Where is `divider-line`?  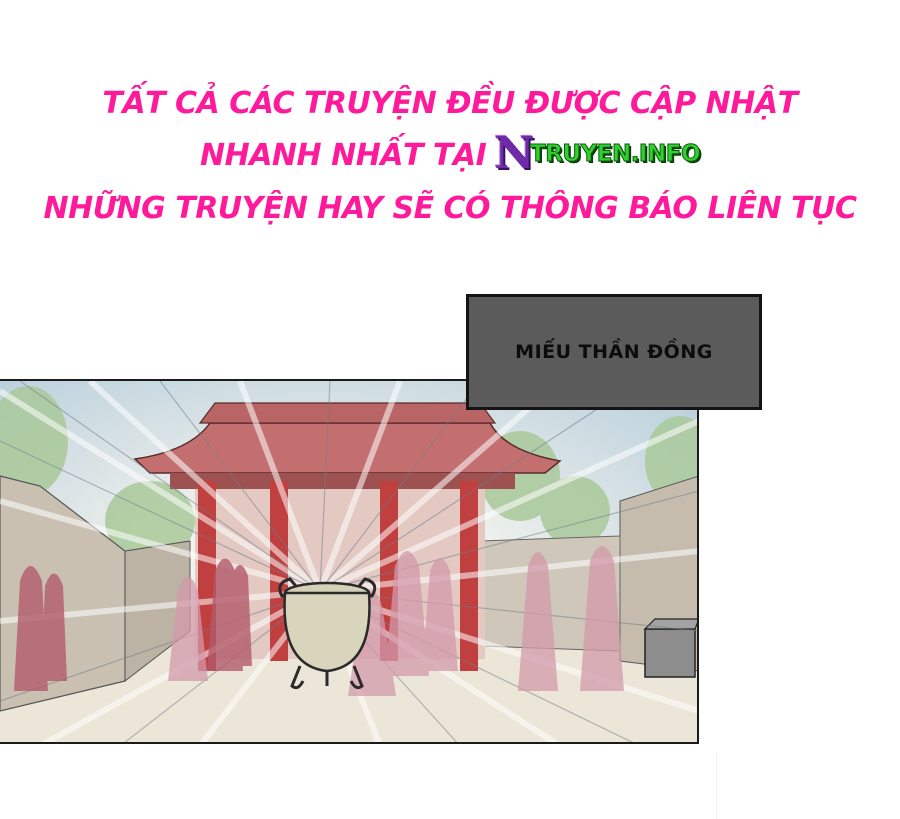
divider-line is located at coordinates (716, 785).